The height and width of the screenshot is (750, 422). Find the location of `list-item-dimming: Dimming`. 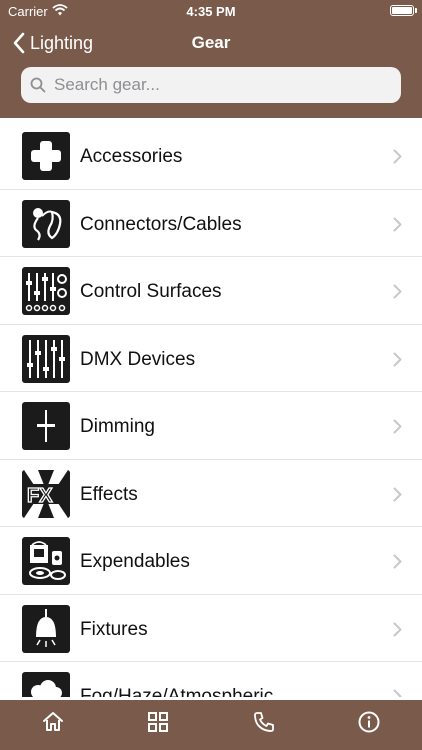

list-item-dimming: Dimming is located at coordinates (211, 426).